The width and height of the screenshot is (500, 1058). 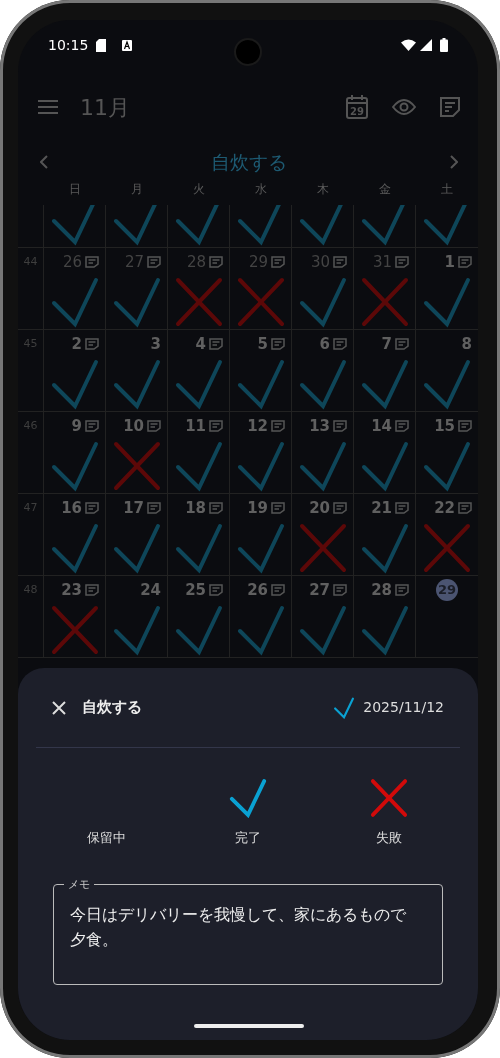 What do you see at coordinates (248, 52) in the screenshot?
I see `front-camera` at bounding box center [248, 52].